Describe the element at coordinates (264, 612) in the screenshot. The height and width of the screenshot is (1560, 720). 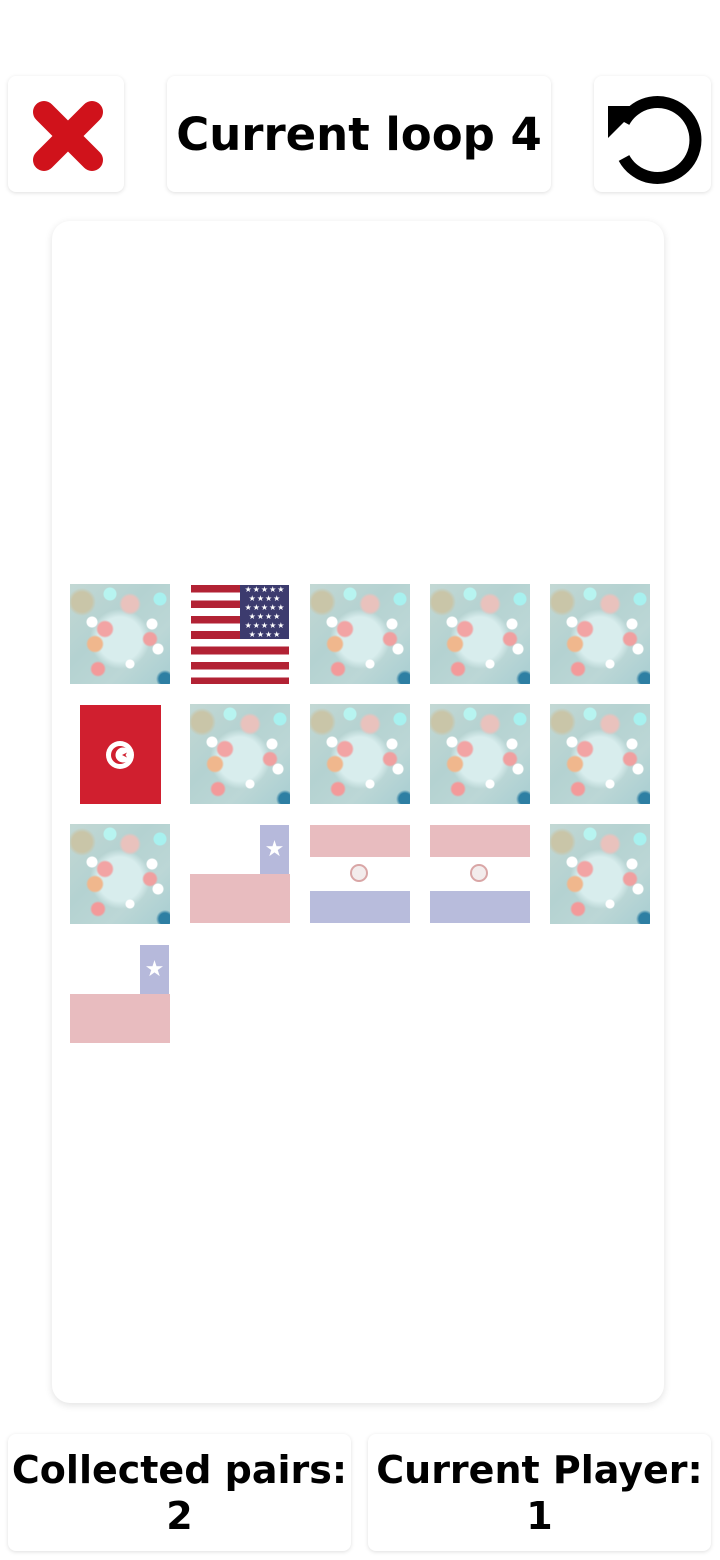
I see `usa-canton-icon: ★★★★★ ★★★★ ★★★★★ ★★★★ ★★★★★ ★★★★` at that location.